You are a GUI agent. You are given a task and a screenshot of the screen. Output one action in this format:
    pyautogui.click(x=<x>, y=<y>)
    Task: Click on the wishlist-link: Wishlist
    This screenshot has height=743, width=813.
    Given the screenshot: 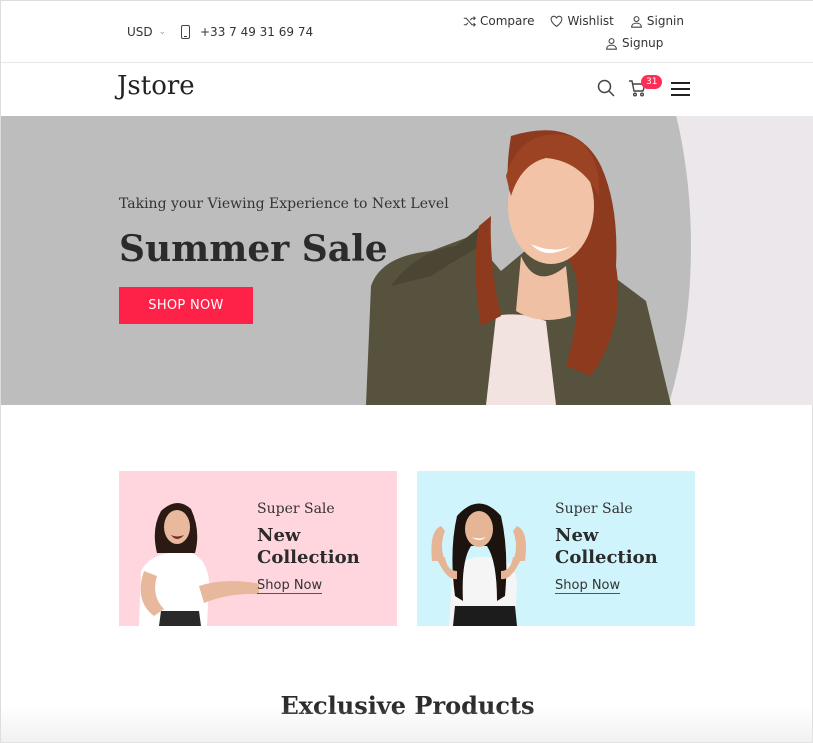 What is the action you would take?
    pyautogui.click(x=582, y=21)
    